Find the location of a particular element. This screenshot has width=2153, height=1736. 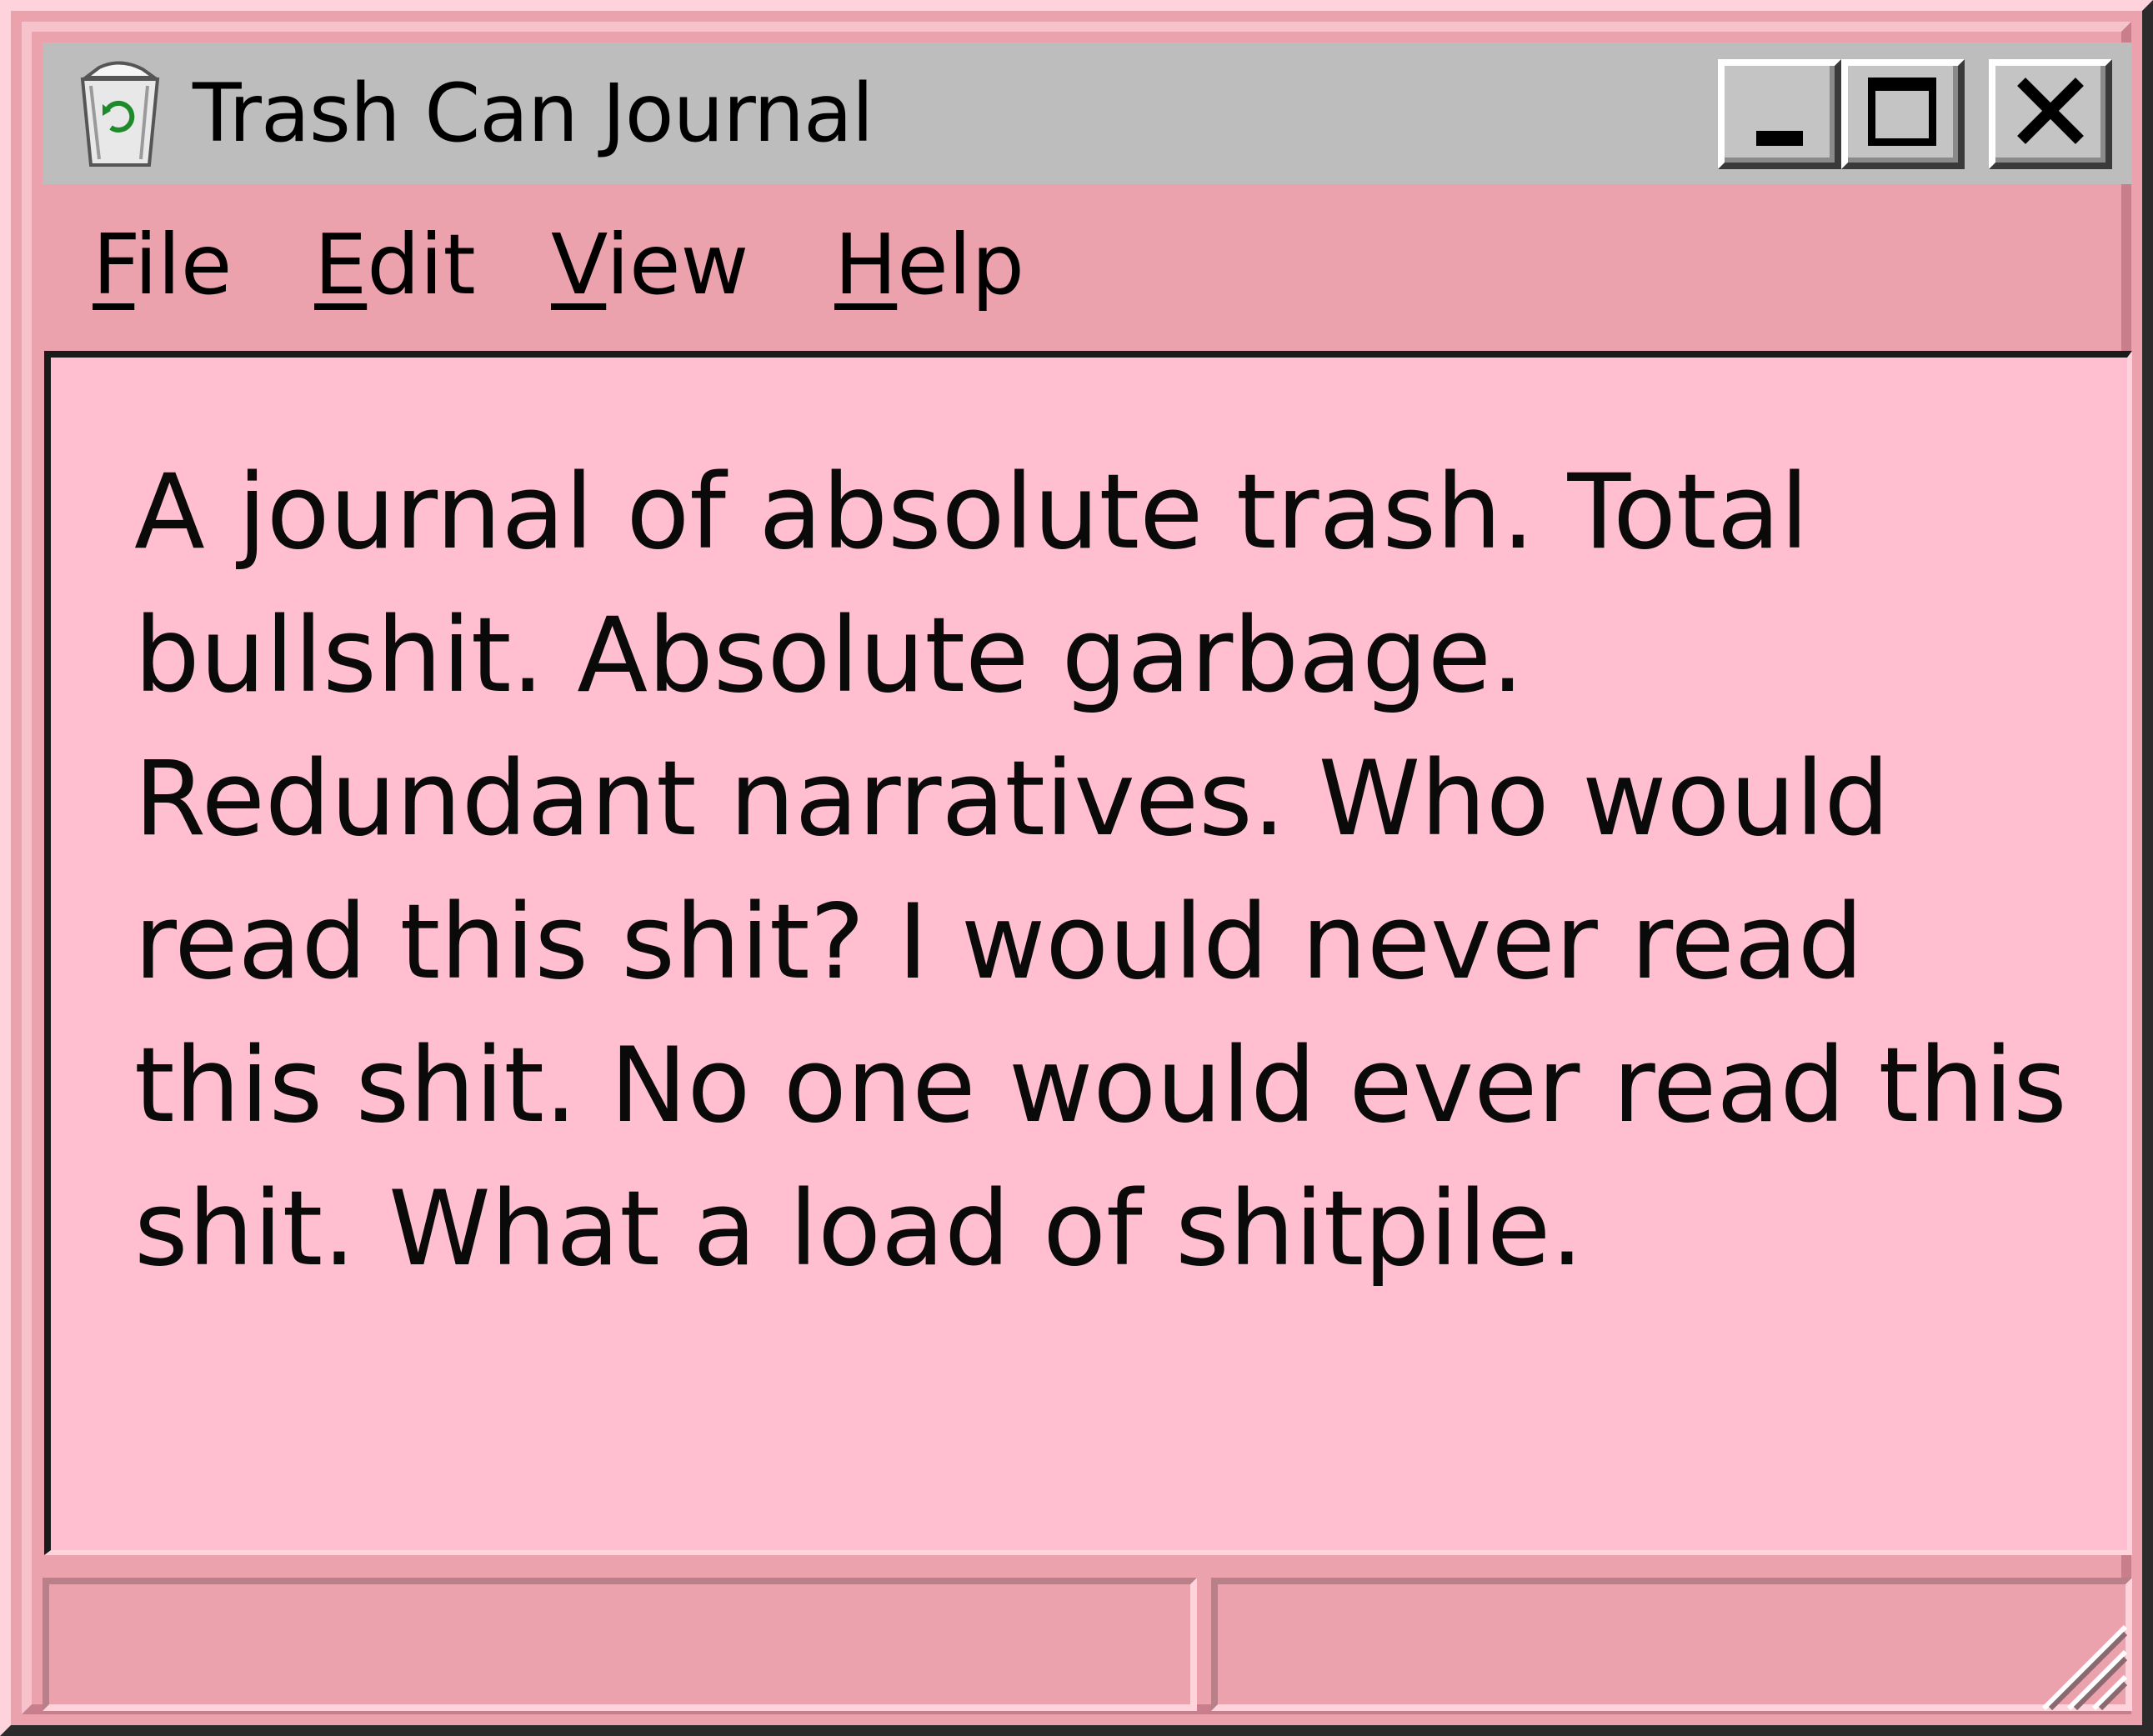

menu-edit: Edit is located at coordinates (395, 265).